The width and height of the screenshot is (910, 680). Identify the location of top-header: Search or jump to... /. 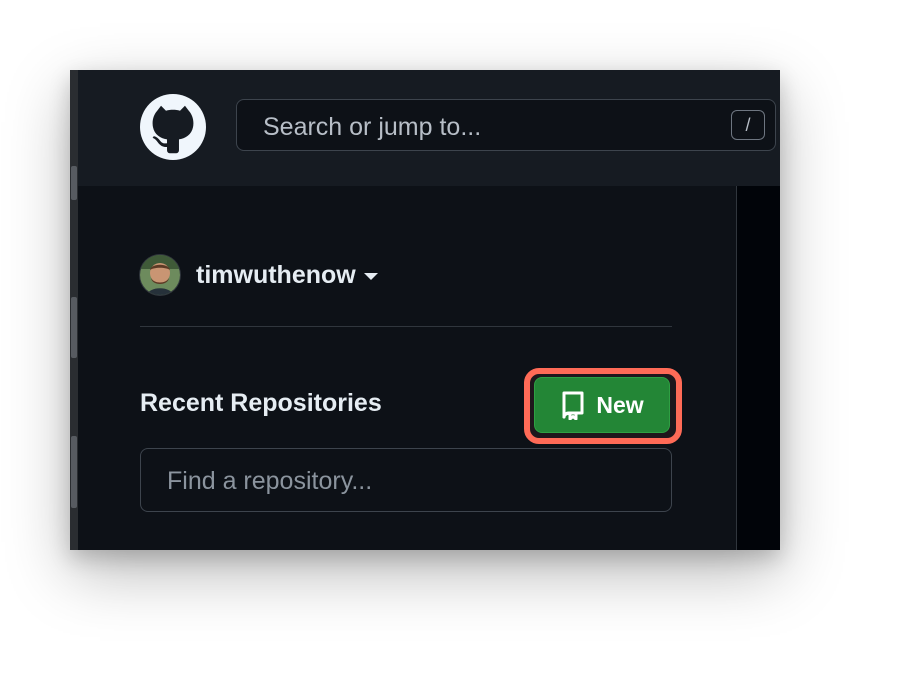
(429, 128).